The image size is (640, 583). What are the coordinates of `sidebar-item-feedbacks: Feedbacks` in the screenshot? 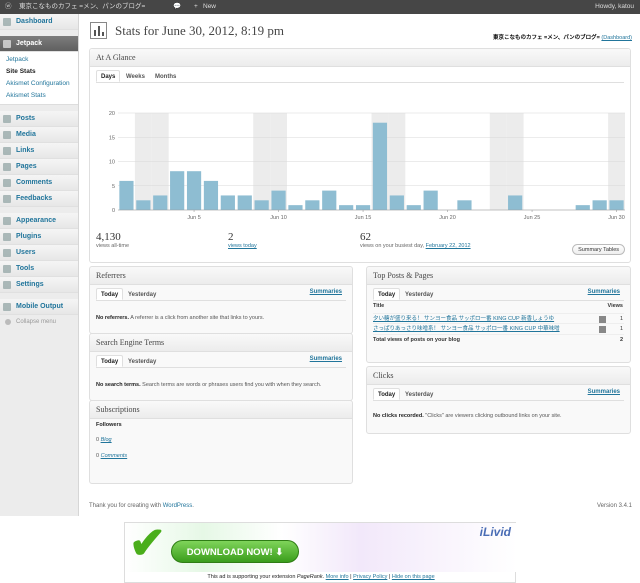 It's located at (39, 199).